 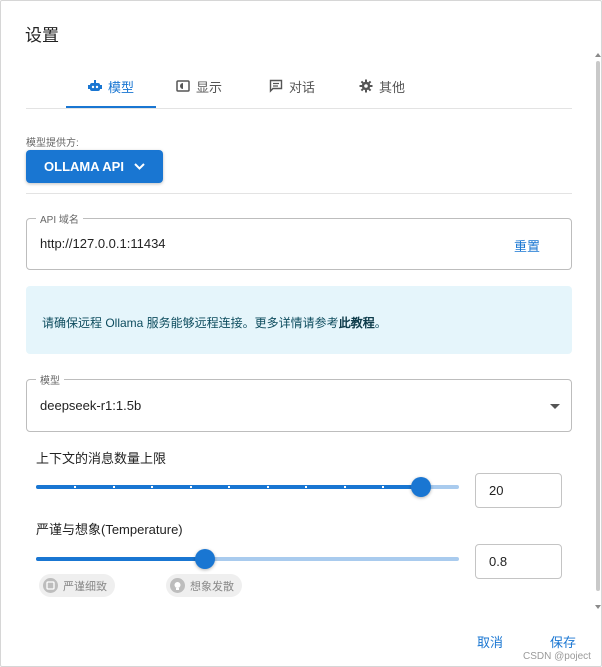 What do you see at coordinates (109, 529) in the screenshot?
I see `temperature-label: 严谨与想象(Temperature)` at bounding box center [109, 529].